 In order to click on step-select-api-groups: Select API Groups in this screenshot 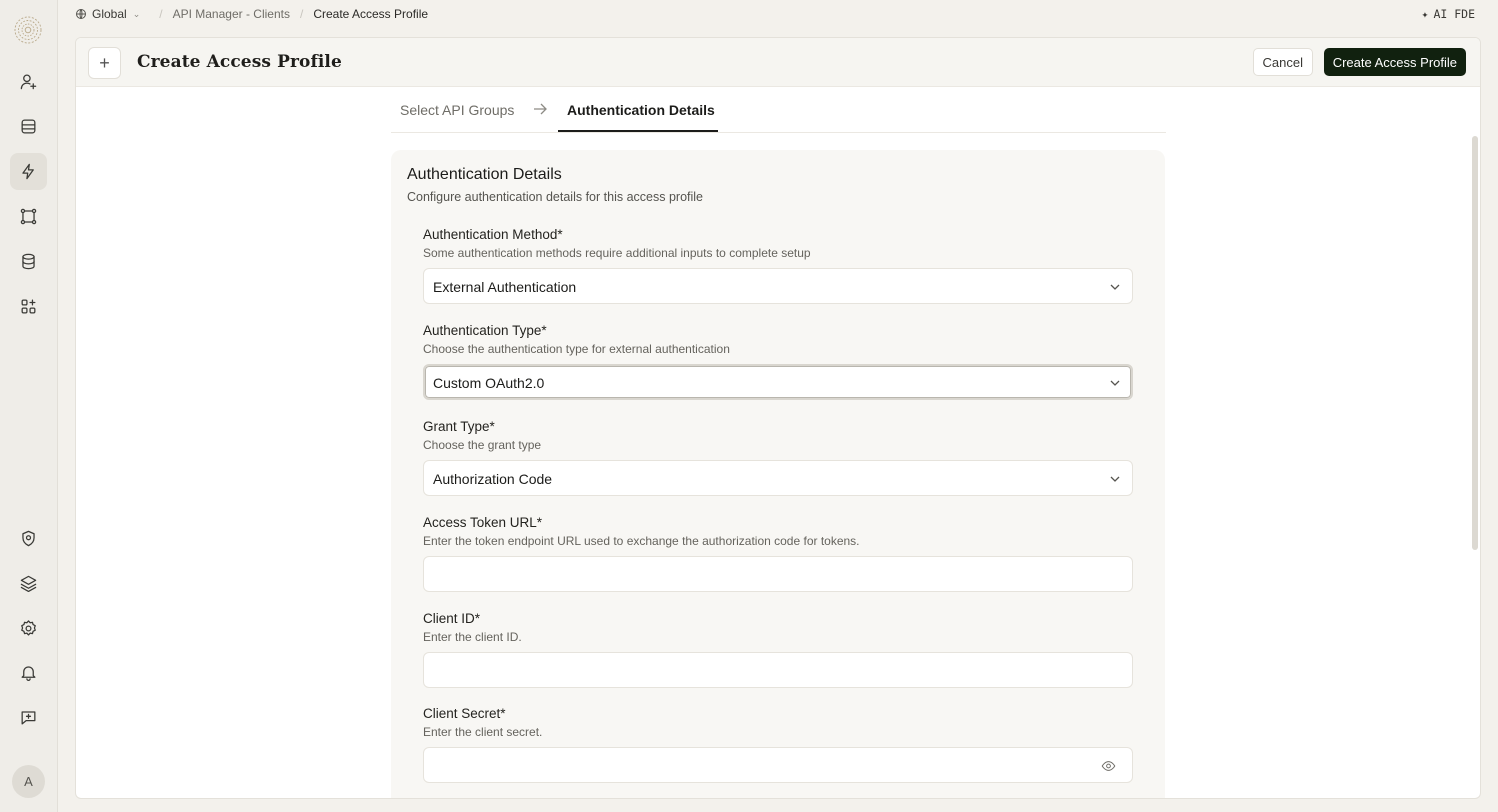, I will do `click(457, 110)`.